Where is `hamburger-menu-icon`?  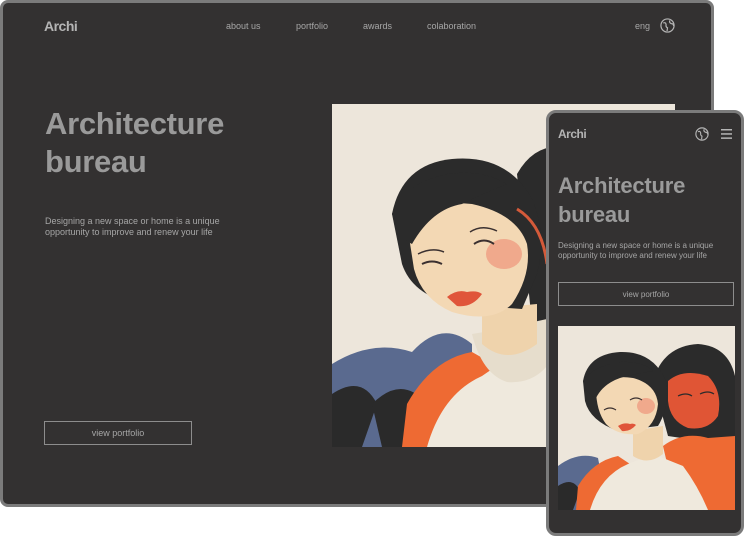 hamburger-menu-icon is located at coordinates (726, 134).